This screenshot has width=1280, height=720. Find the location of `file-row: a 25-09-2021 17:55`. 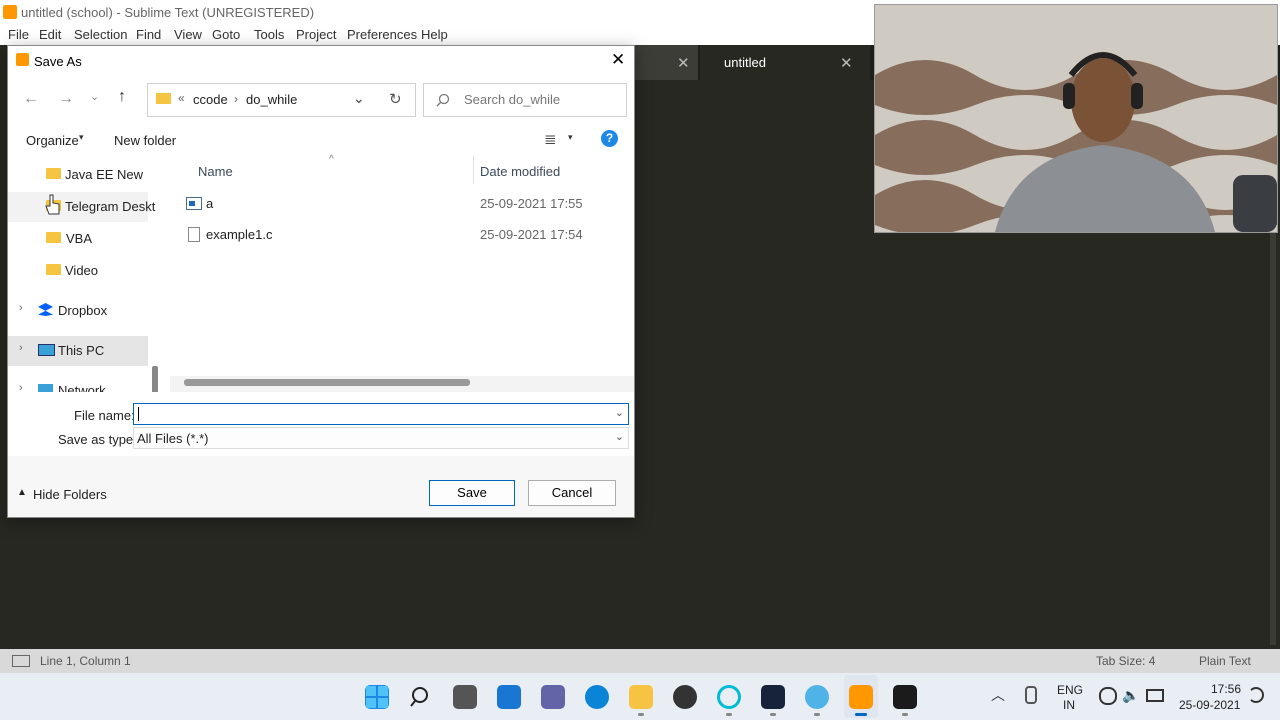

file-row: a 25-09-2021 17:55 is located at coordinates (394, 204).